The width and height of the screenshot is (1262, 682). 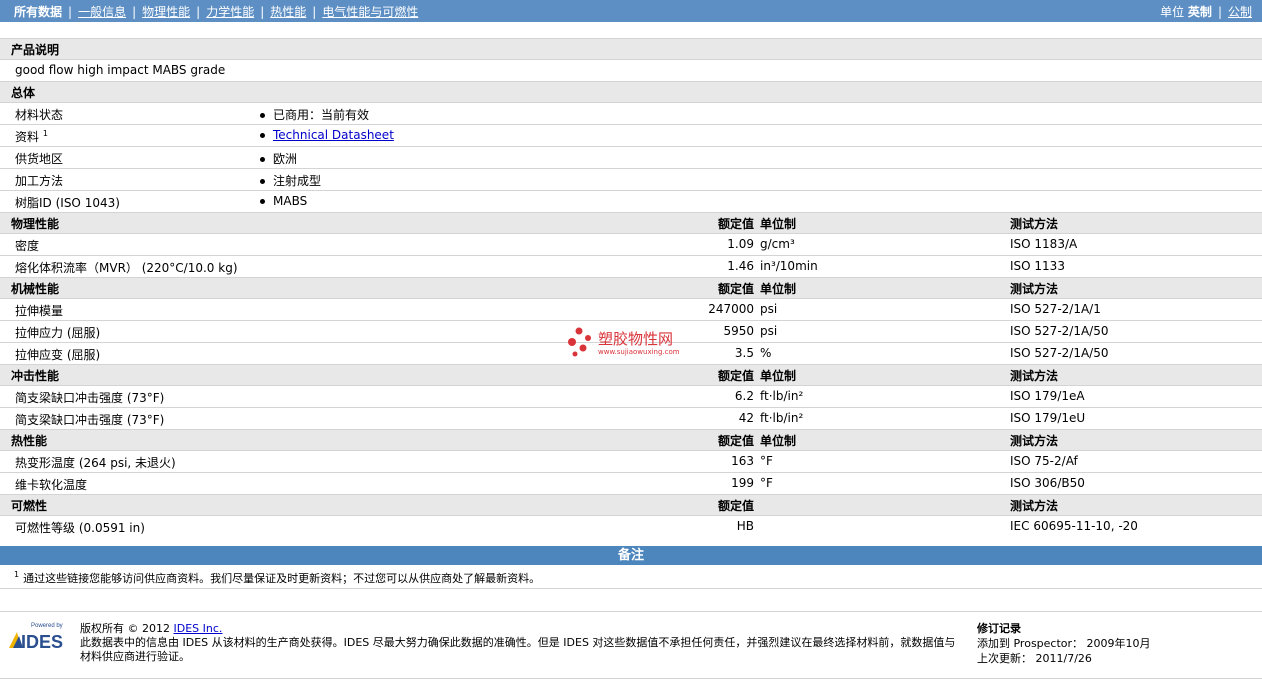 What do you see at coordinates (35, 289) in the screenshot?
I see `section-title: 机械性能` at bounding box center [35, 289].